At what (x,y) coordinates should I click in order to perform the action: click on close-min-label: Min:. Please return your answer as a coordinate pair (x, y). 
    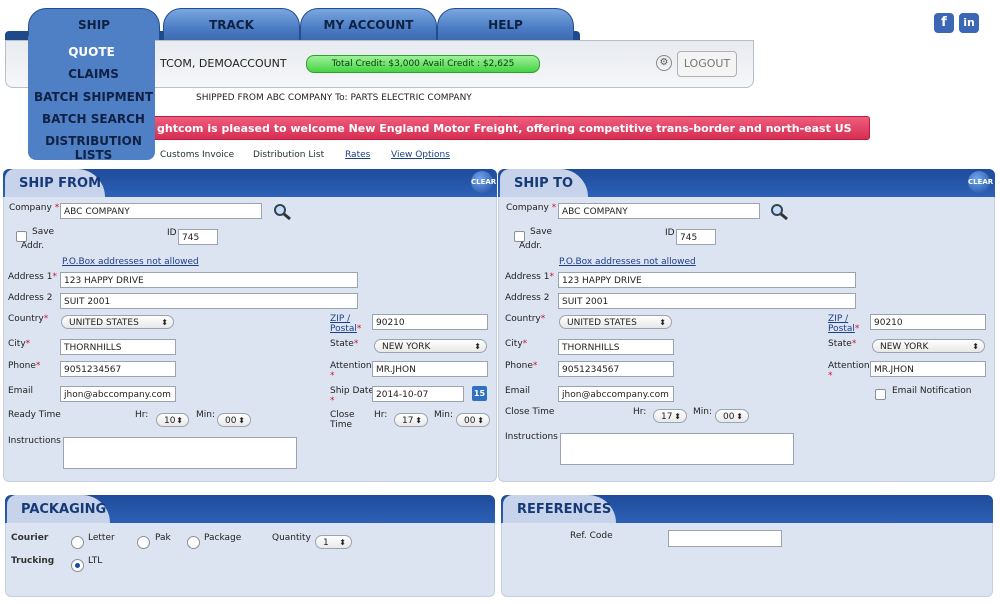
    Looking at the image, I should click on (444, 415).